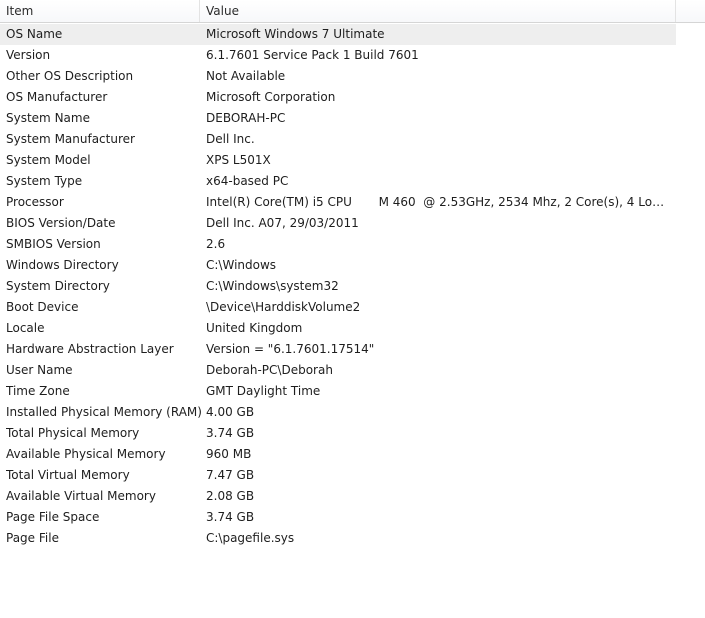 This screenshot has height=618, width=705. I want to click on table-row: System Directory C:\Windows\system32, so click(338, 286).